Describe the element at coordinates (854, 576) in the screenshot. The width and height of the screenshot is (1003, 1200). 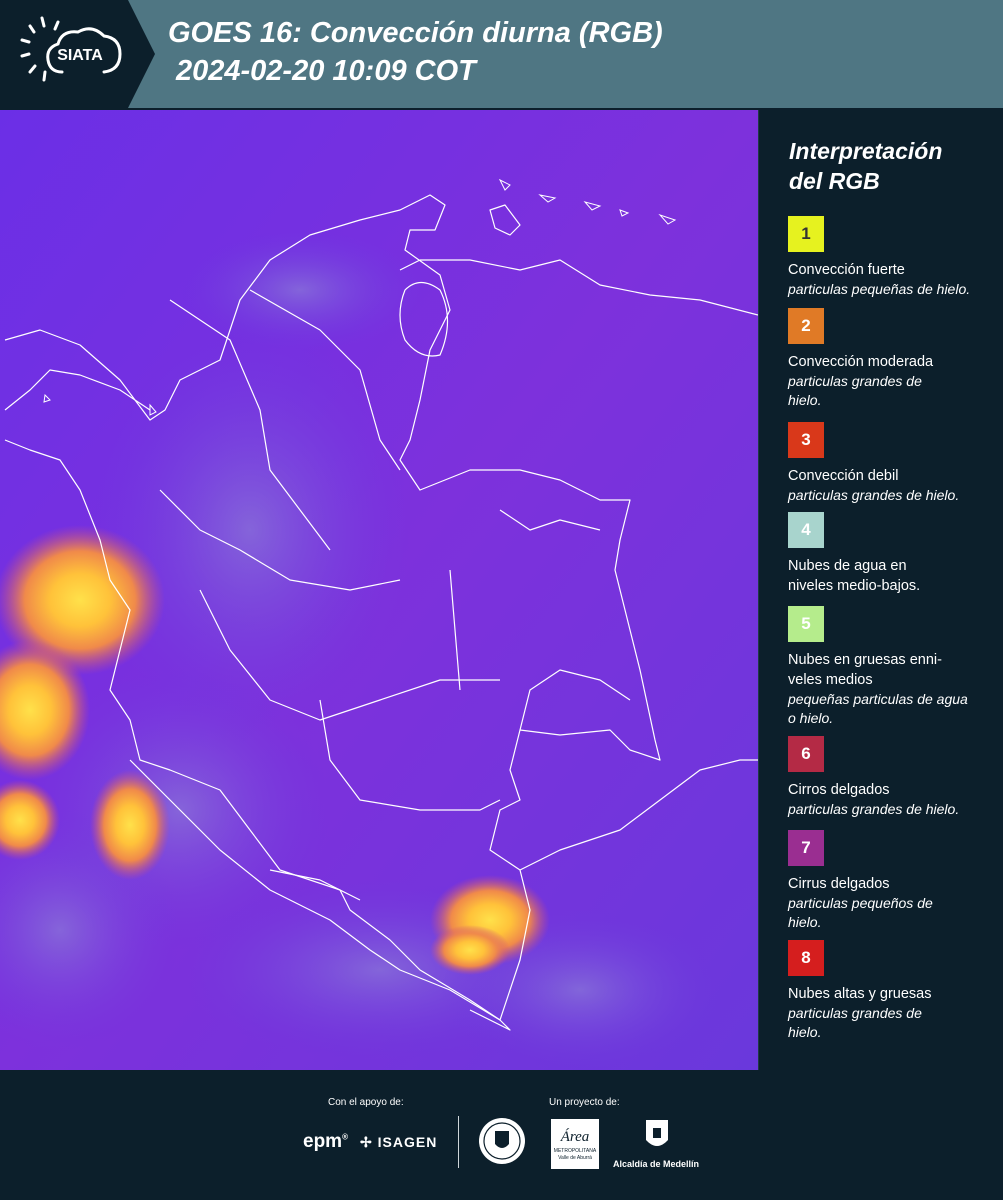
I see `legend-label: Nubes de agua en niveles medio-bajos.` at that location.